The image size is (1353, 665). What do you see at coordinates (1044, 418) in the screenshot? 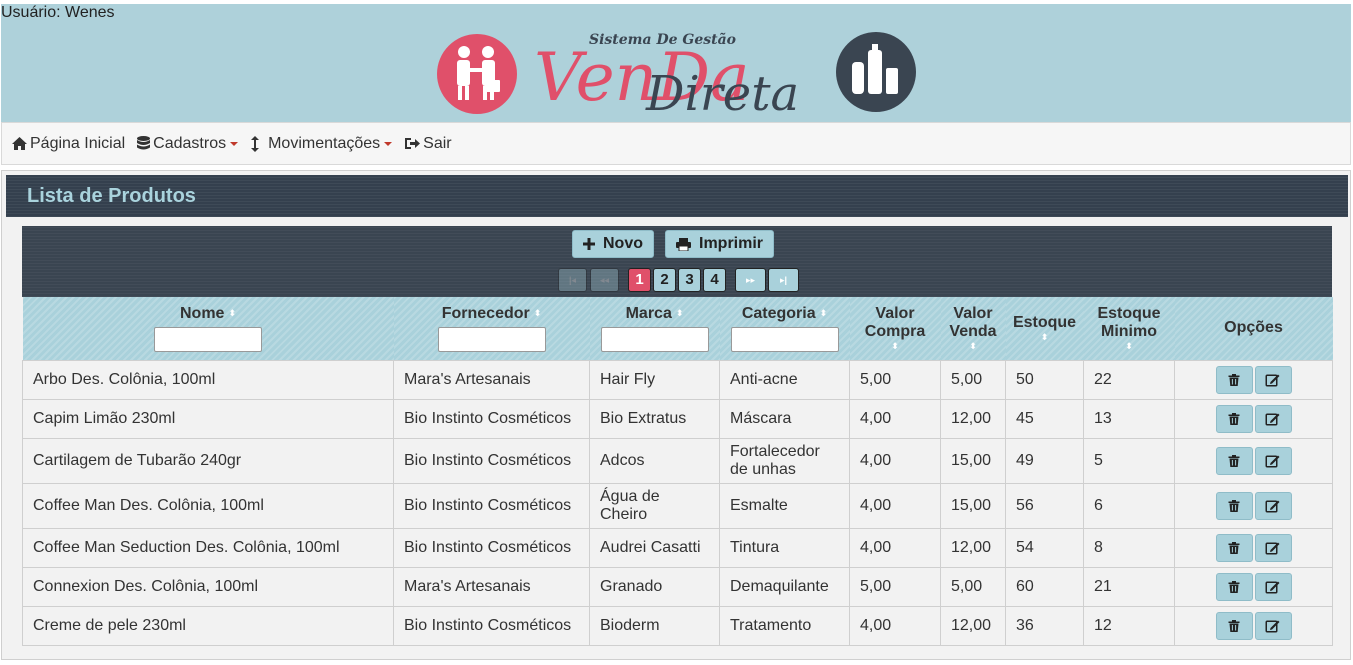
I see `cell-estoque: 45` at bounding box center [1044, 418].